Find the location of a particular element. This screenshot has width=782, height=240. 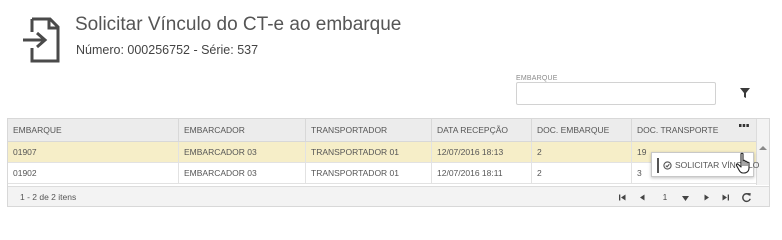

page-subtitle: Número: 000256752 - Série: 537 is located at coordinates (167, 50).